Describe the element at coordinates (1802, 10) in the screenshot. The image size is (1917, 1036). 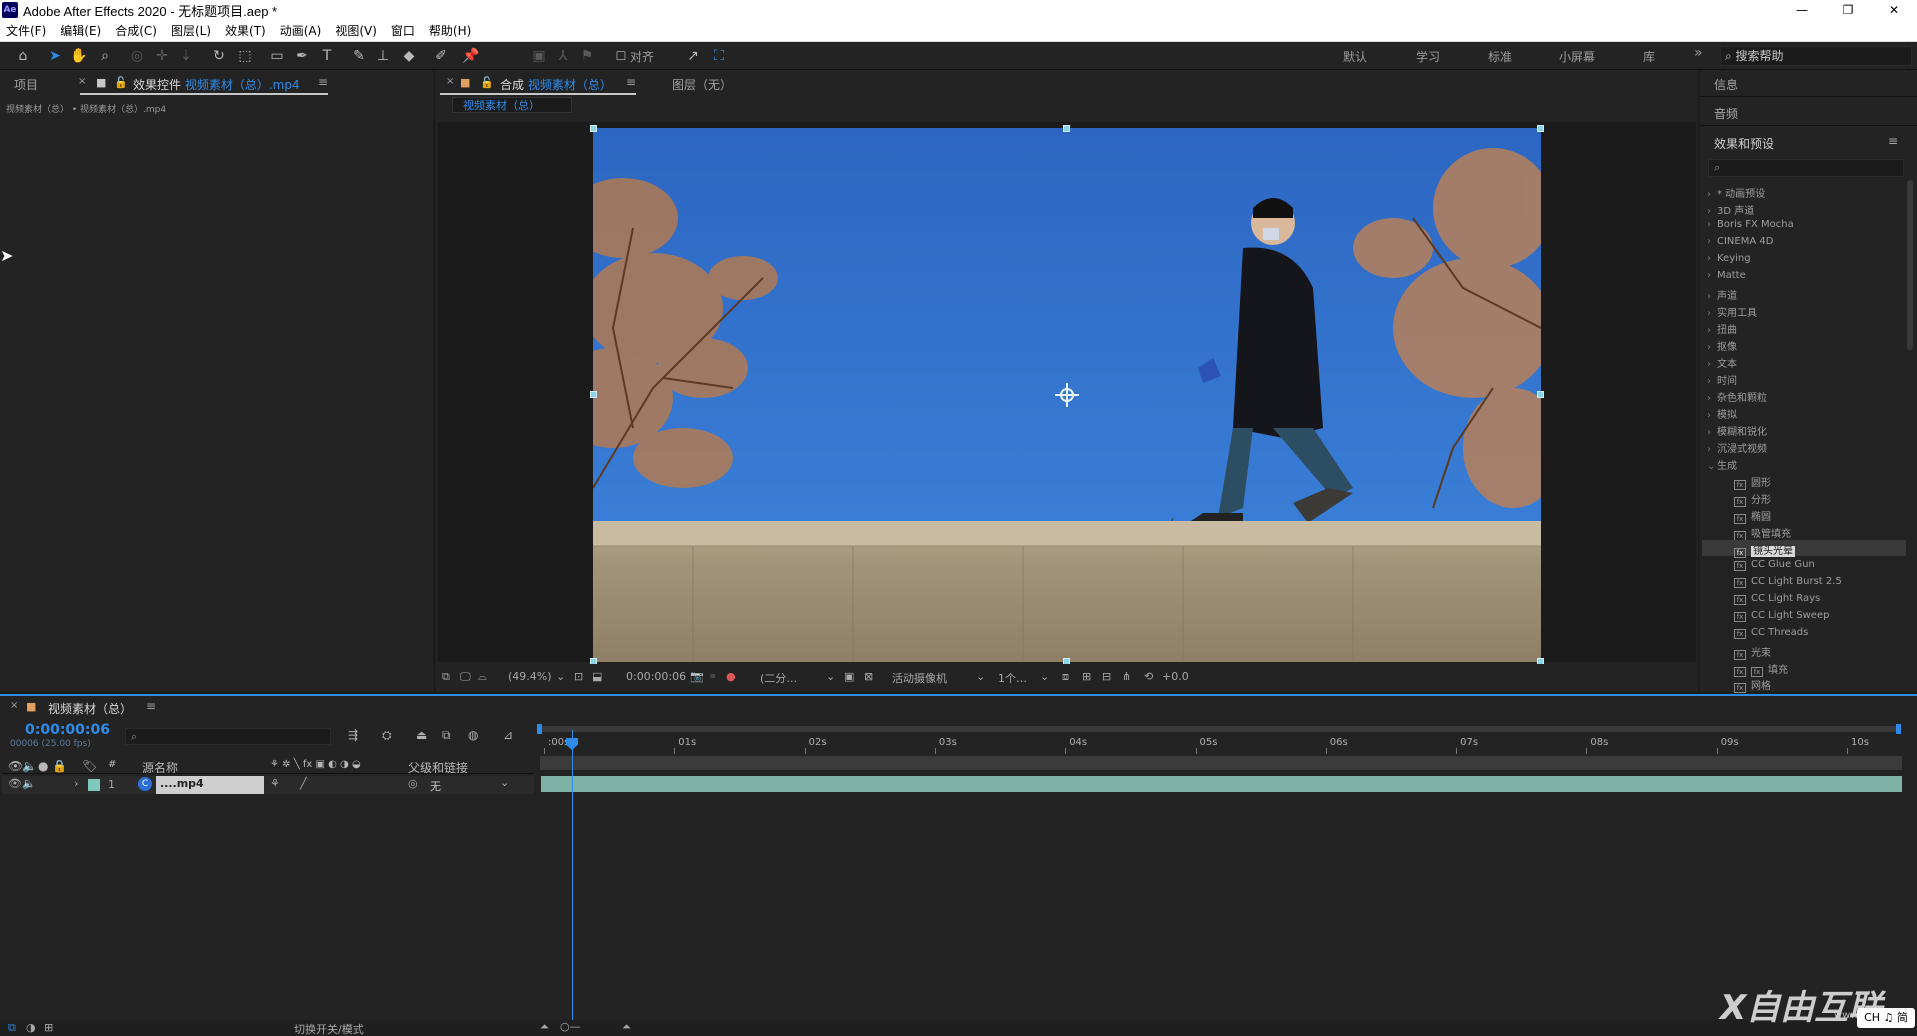
I see `minimize-button: —` at that location.